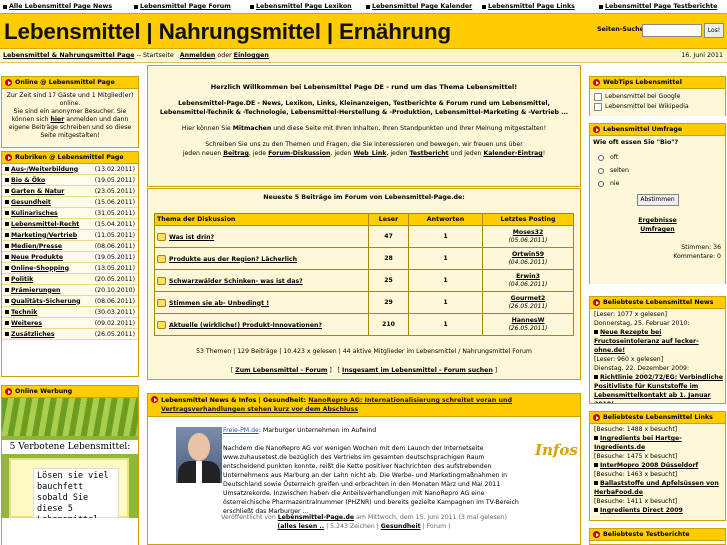 The image size is (727, 545). What do you see at coordinates (57, 119) in the screenshot?
I see `login-here-link: hier` at bounding box center [57, 119].